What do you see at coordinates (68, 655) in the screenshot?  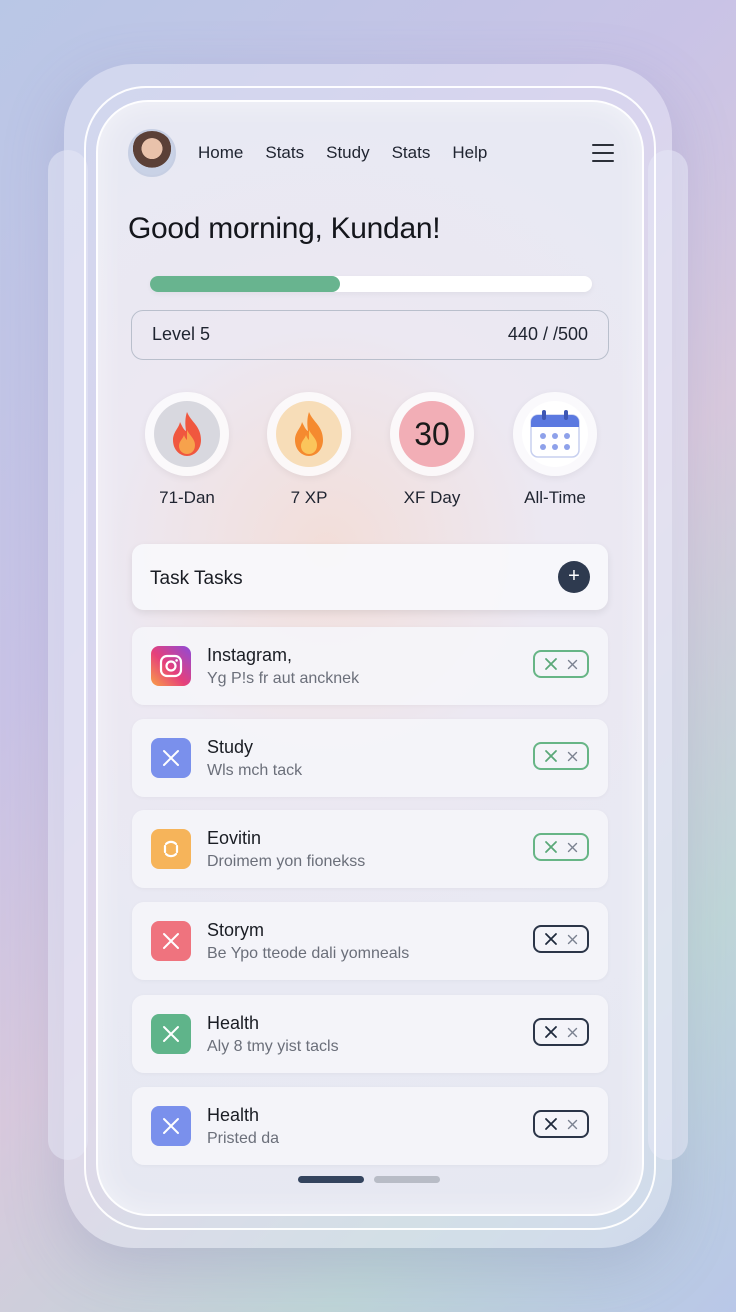 I see `back-card-left` at bounding box center [68, 655].